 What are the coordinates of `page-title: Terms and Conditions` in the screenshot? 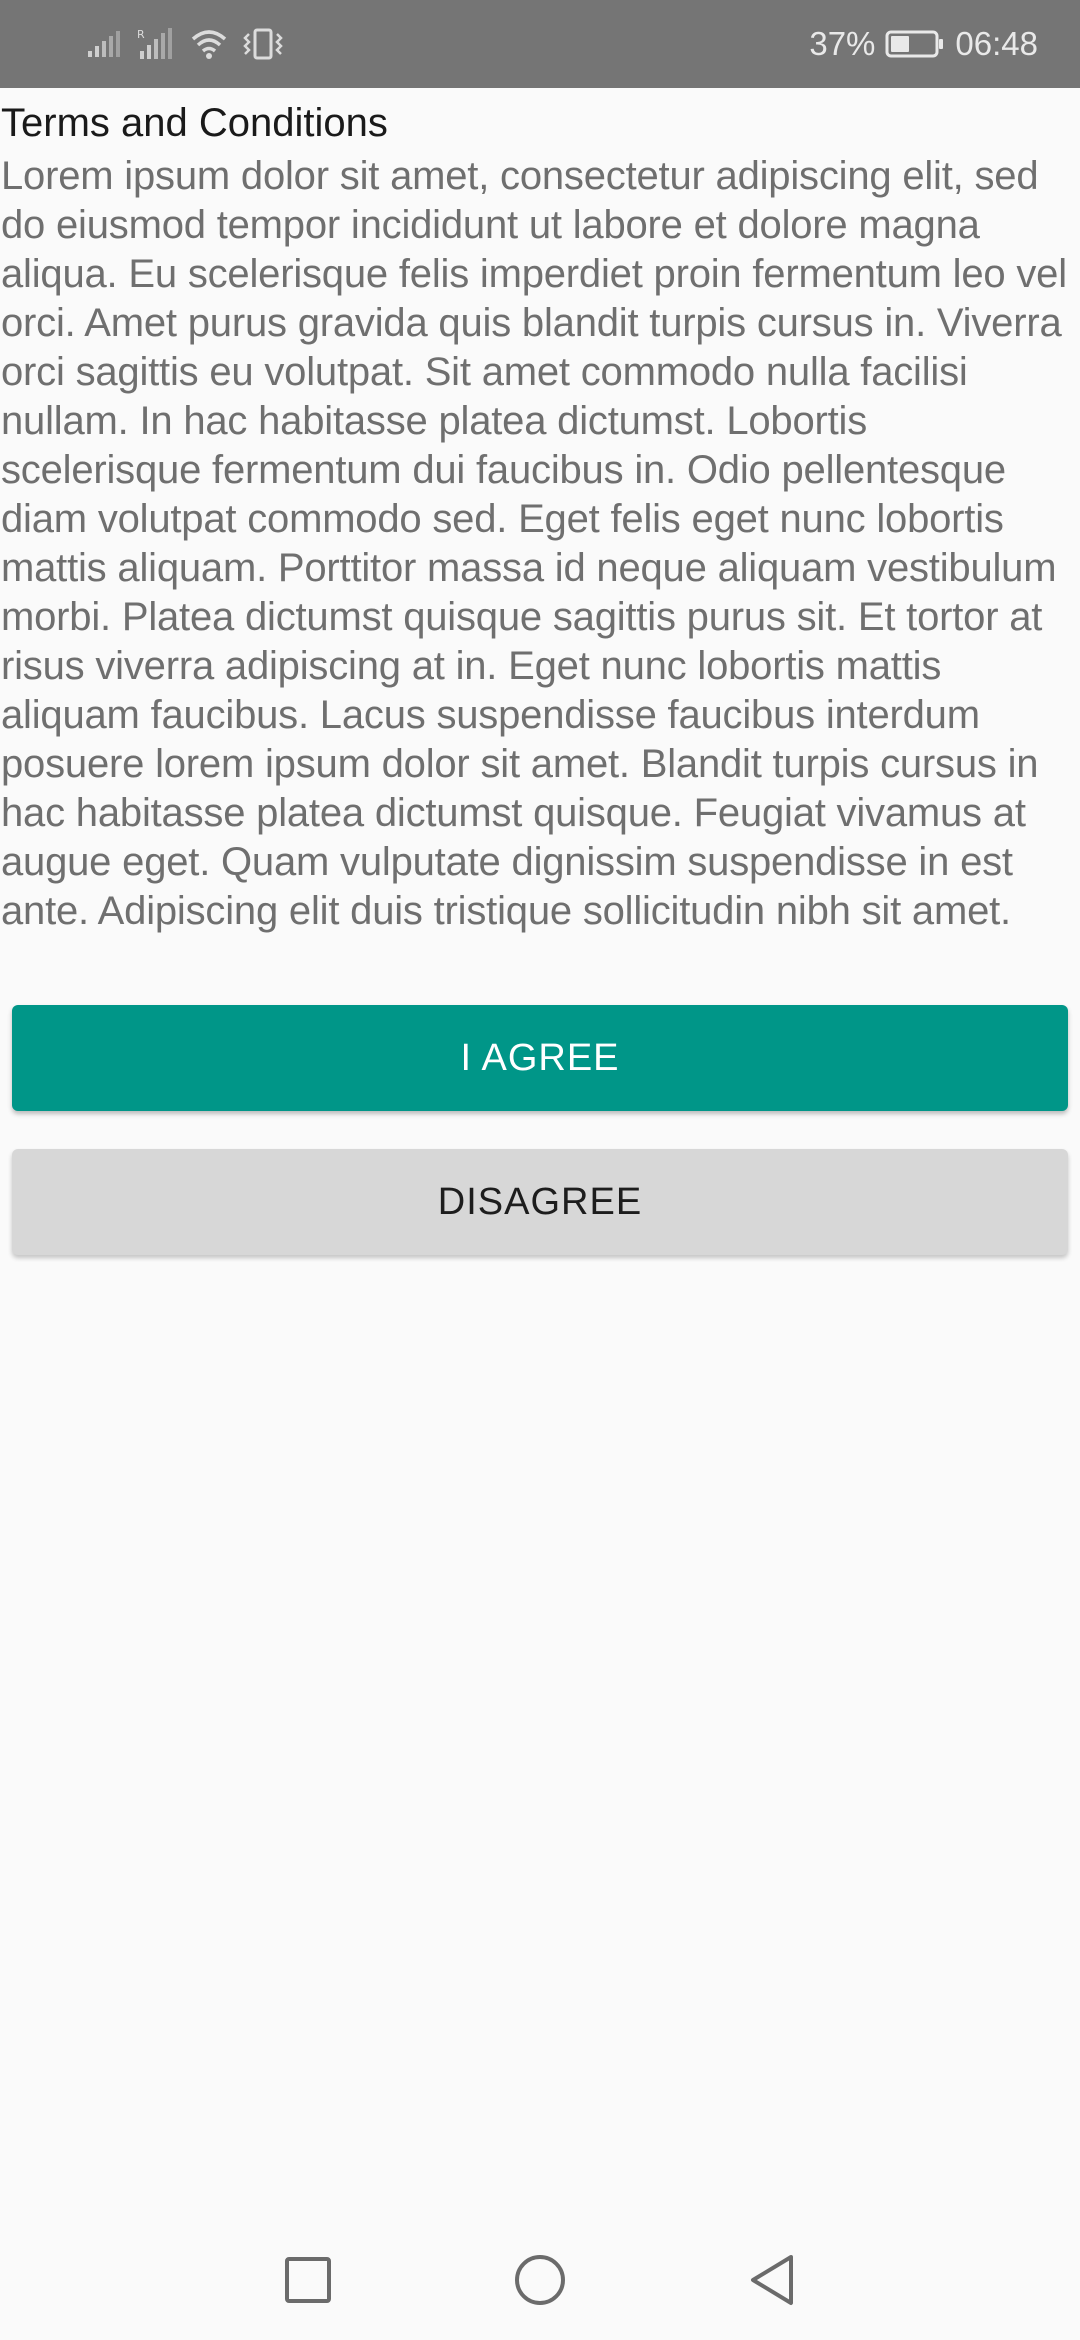 It's located at (194, 123).